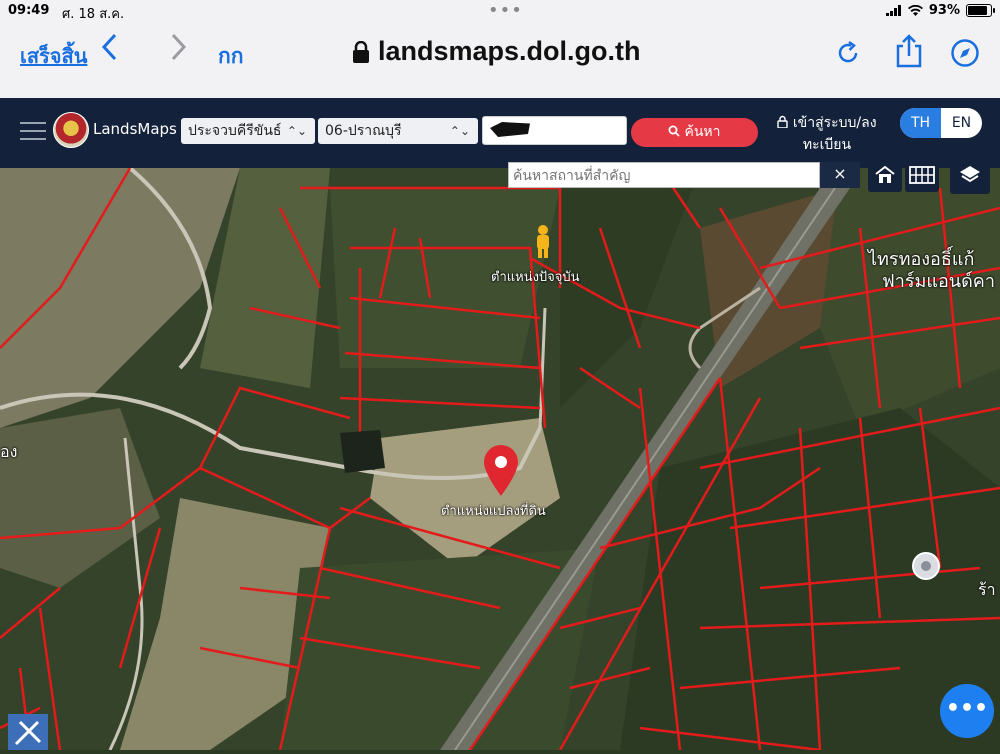 The height and width of the screenshot is (754, 1000). Describe the element at coordinates (235, 131) in the screenshot. I see `province-value: ประจวบคีรีขันธ์` at that location.